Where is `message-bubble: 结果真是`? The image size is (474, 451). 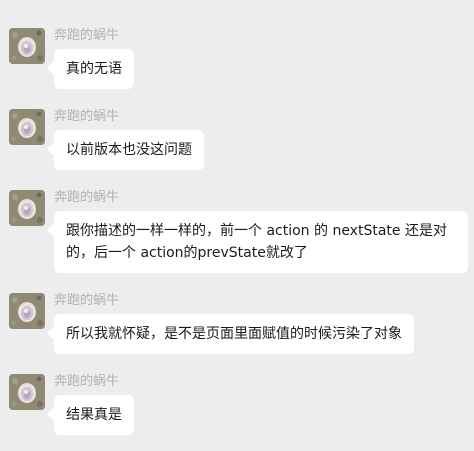
message-bubble: 结果真是 is located at coordinates (94, 415).